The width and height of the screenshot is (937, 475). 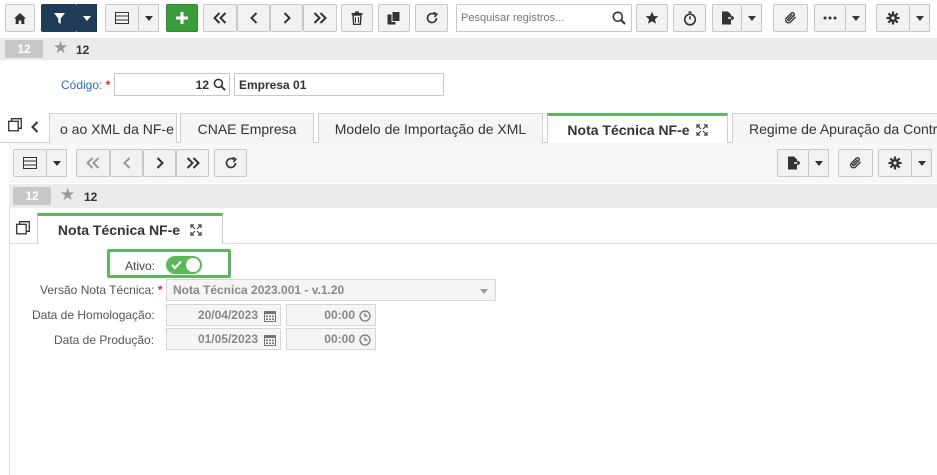 I want to click on producao-date-field: 01/05/2023, so click(x=223, y=339).